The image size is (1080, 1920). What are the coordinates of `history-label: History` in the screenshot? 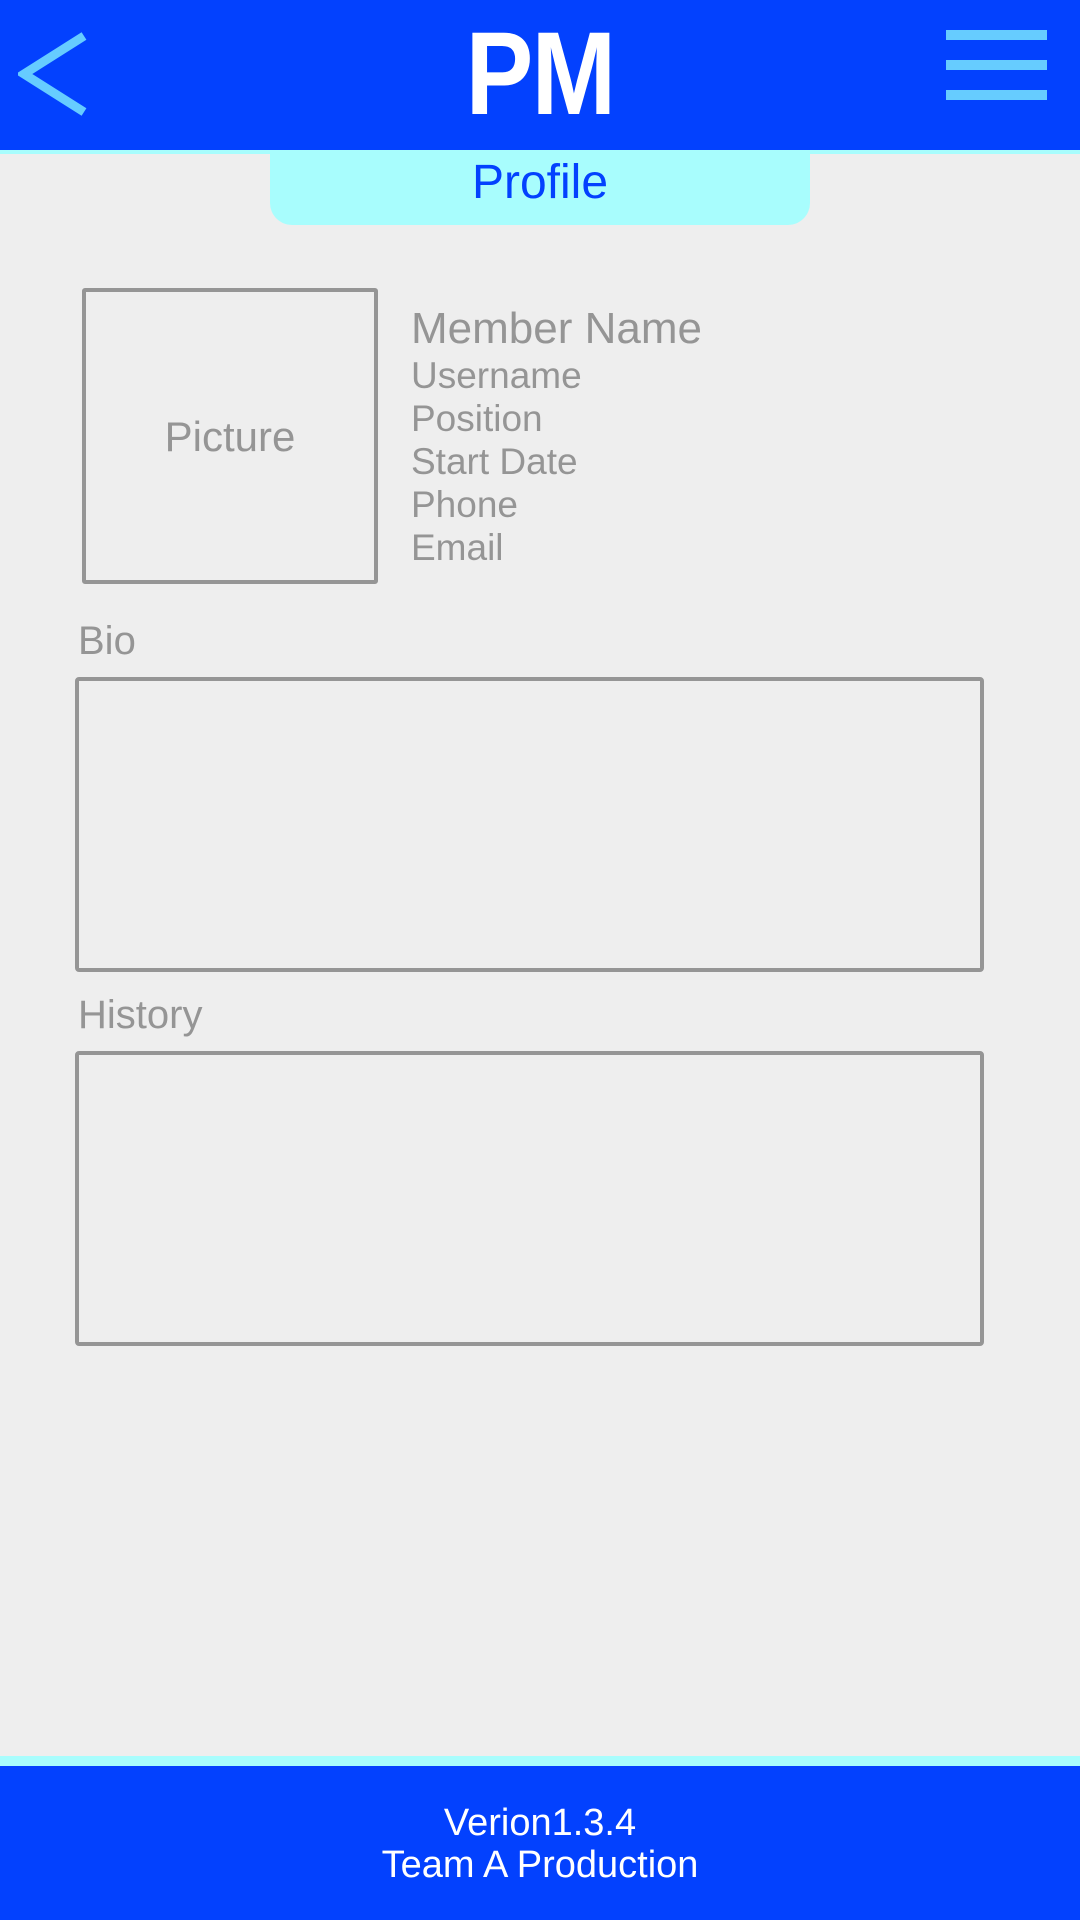 It's located at (140, 1015).